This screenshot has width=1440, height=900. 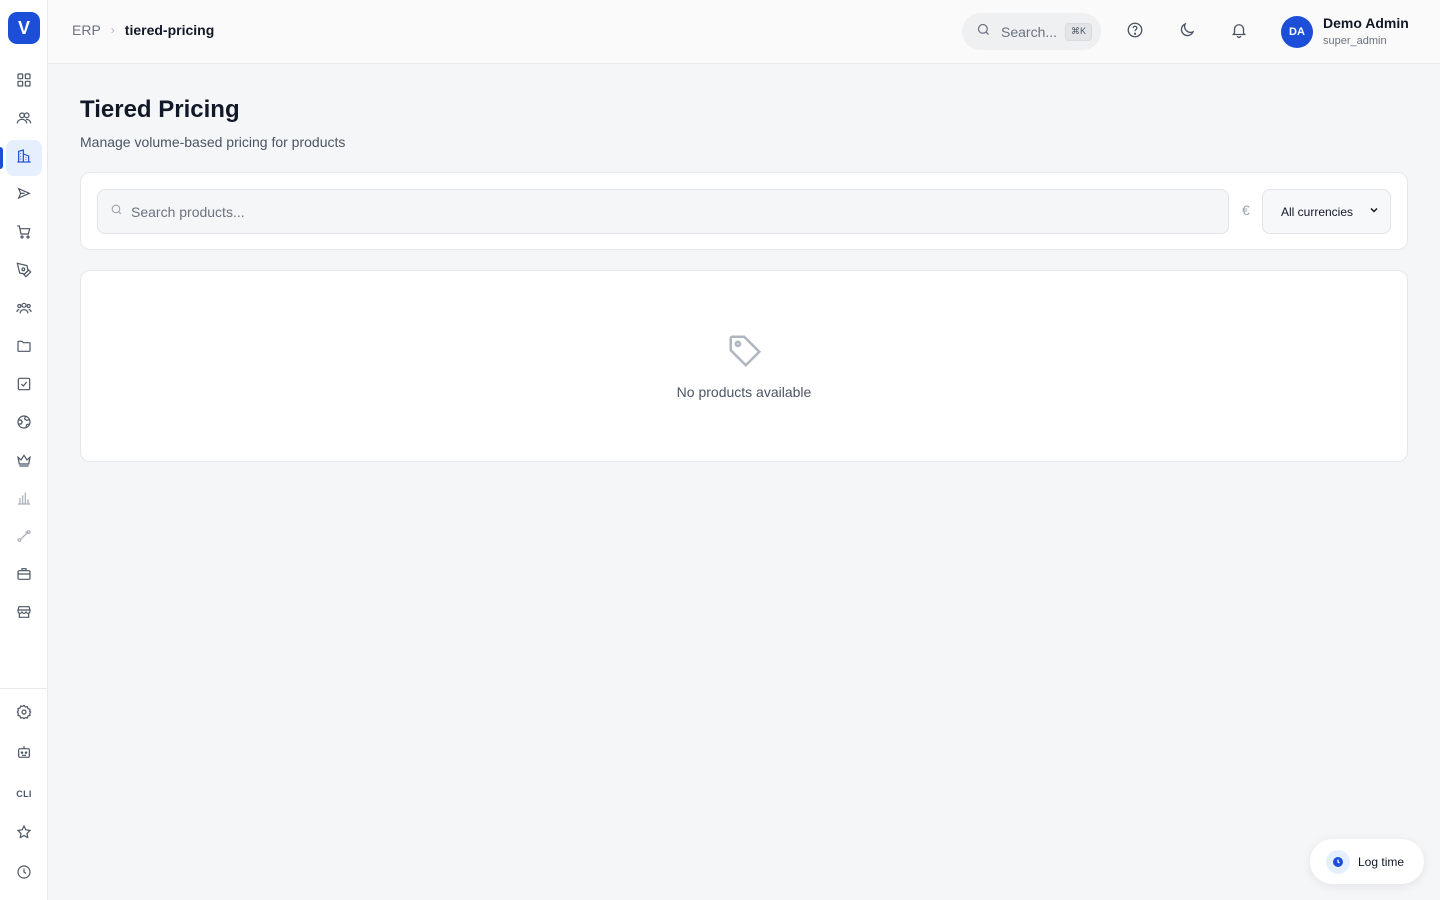 I want to click on help-button, so click(x=1135, y=32).